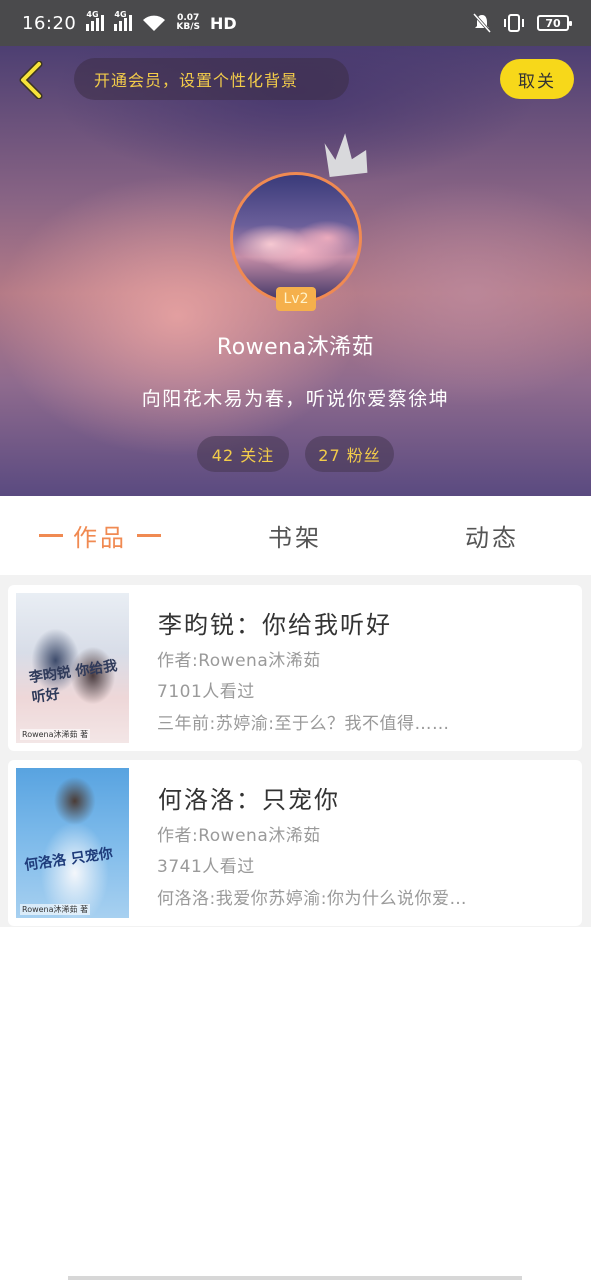 The height and width of the screenshot is (1280, 591). I want to click on status-bar: 16:20 4G 4G 0.07 KB/S HD 70, so click(295, 23).